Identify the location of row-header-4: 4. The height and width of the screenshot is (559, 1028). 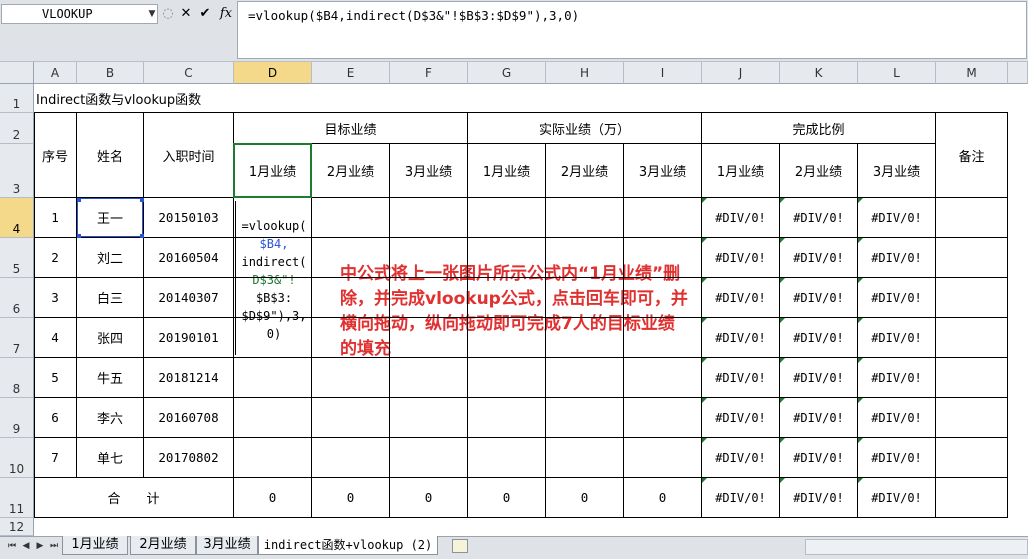
(17, 218).